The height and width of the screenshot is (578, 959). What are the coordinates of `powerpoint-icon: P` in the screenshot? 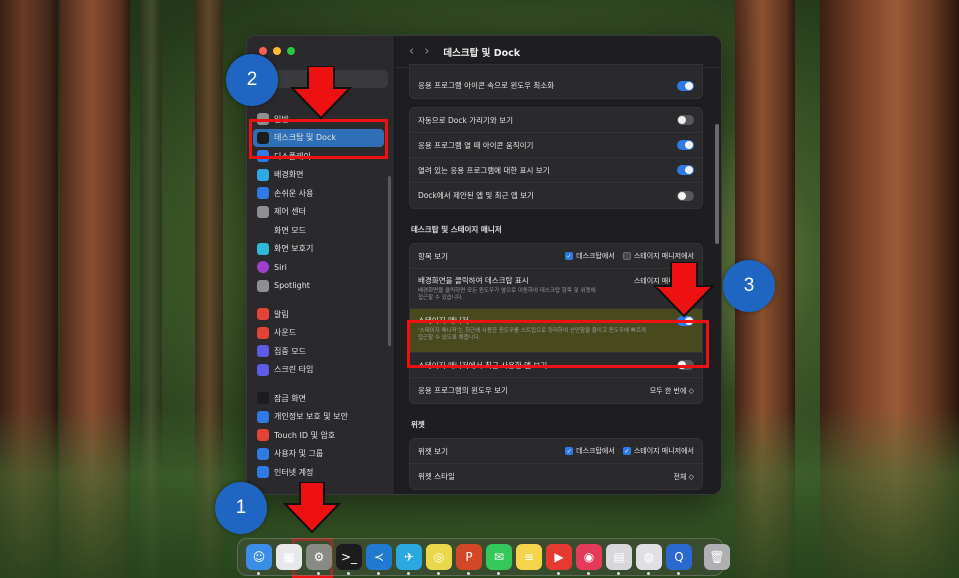 It's located at (469, 559).